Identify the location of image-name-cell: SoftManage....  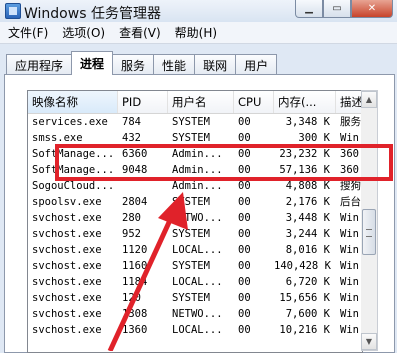
(73, 154).